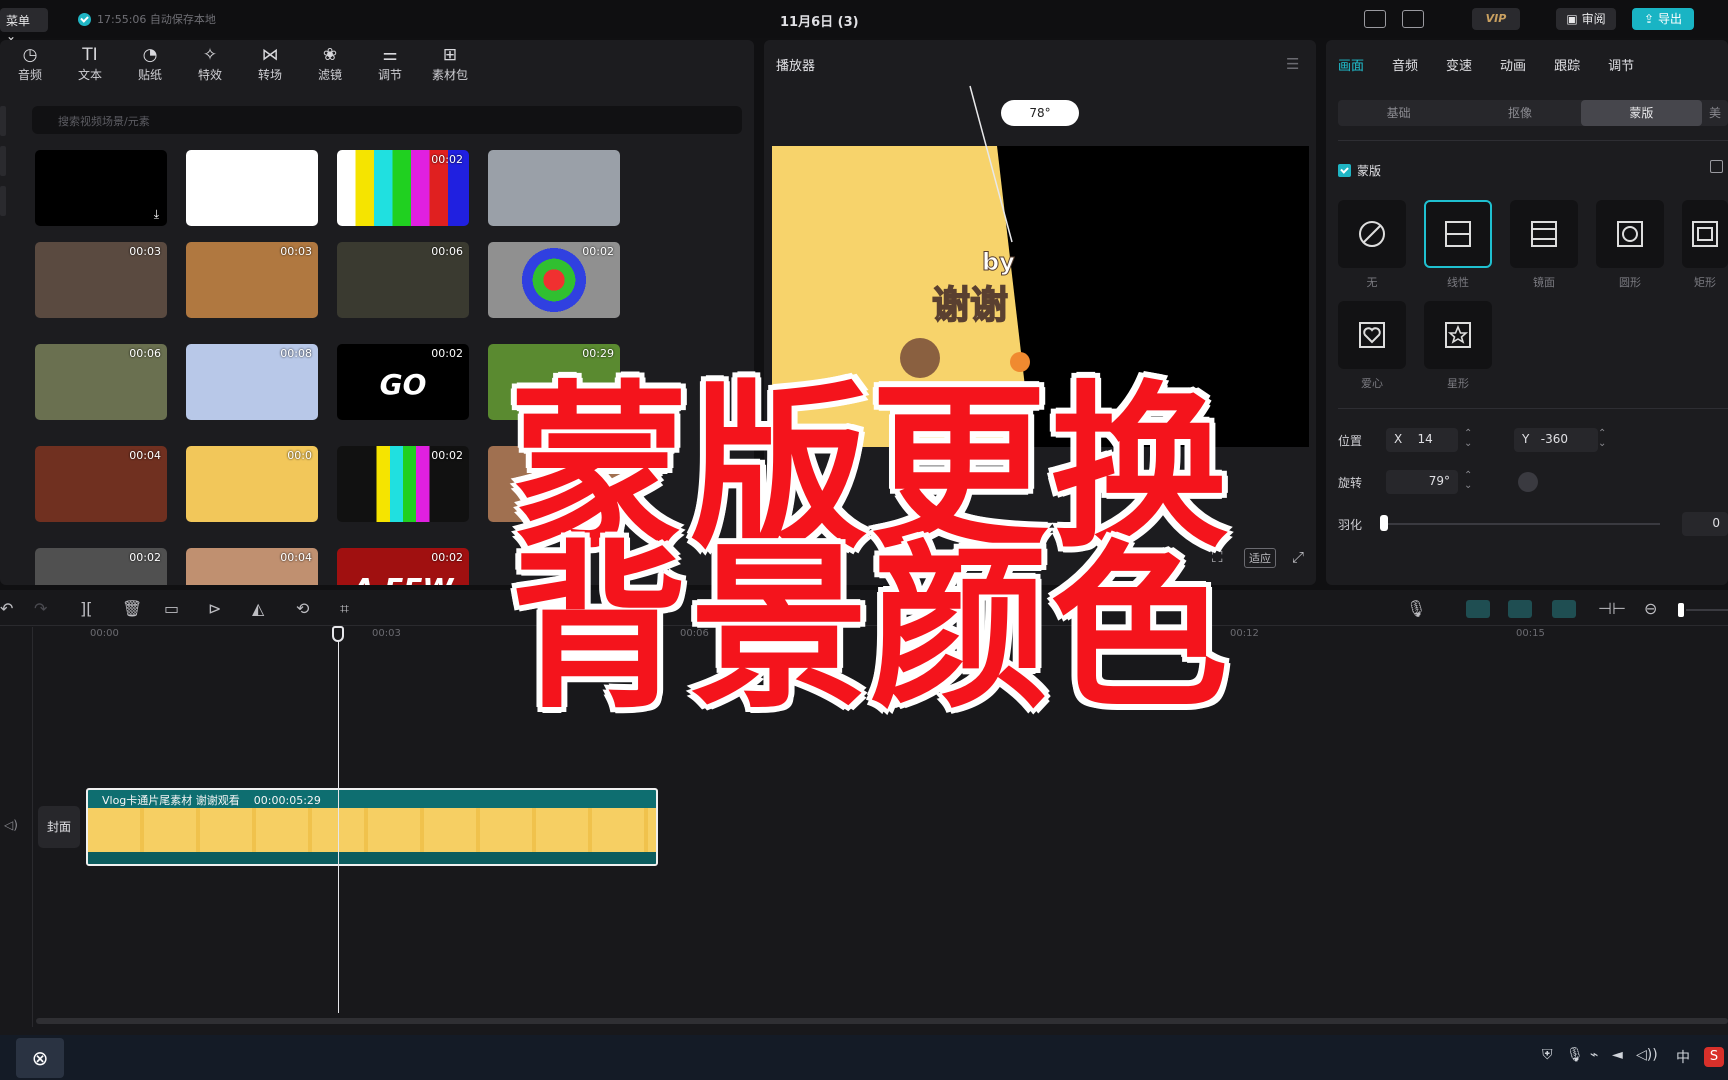 The image size is (1728, 1080). I want to click on media-thumbnail: 00:08, so click(252, 382).